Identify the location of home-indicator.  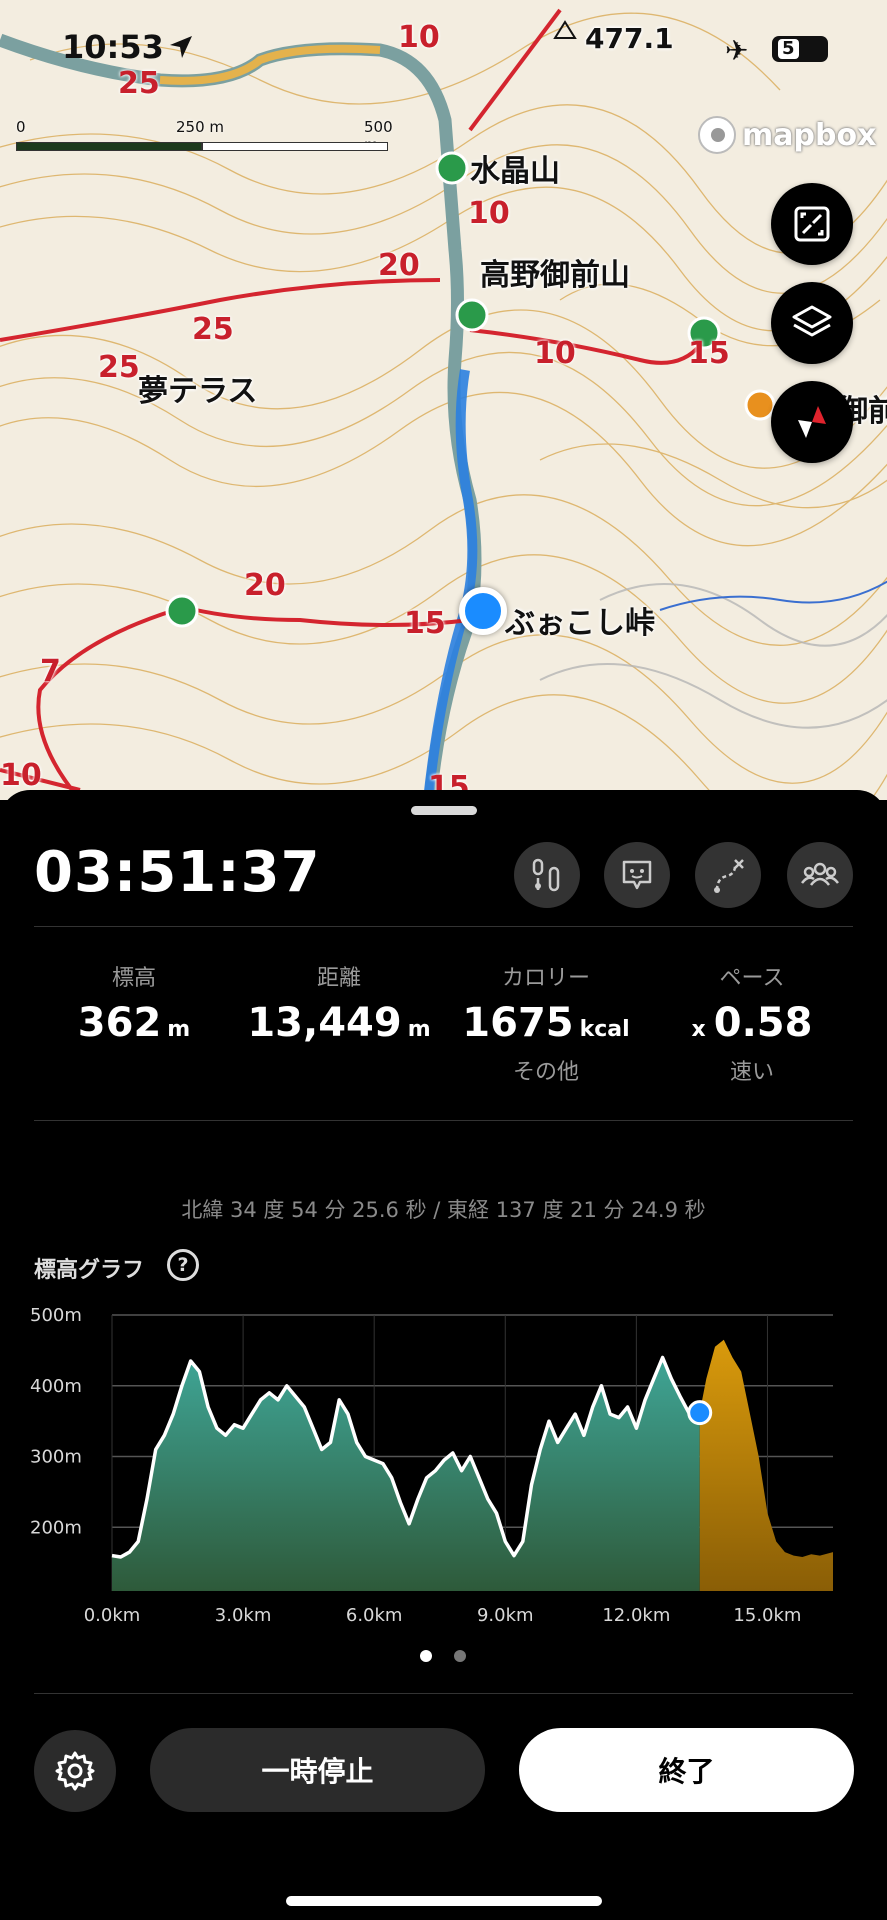
(444, 1901).